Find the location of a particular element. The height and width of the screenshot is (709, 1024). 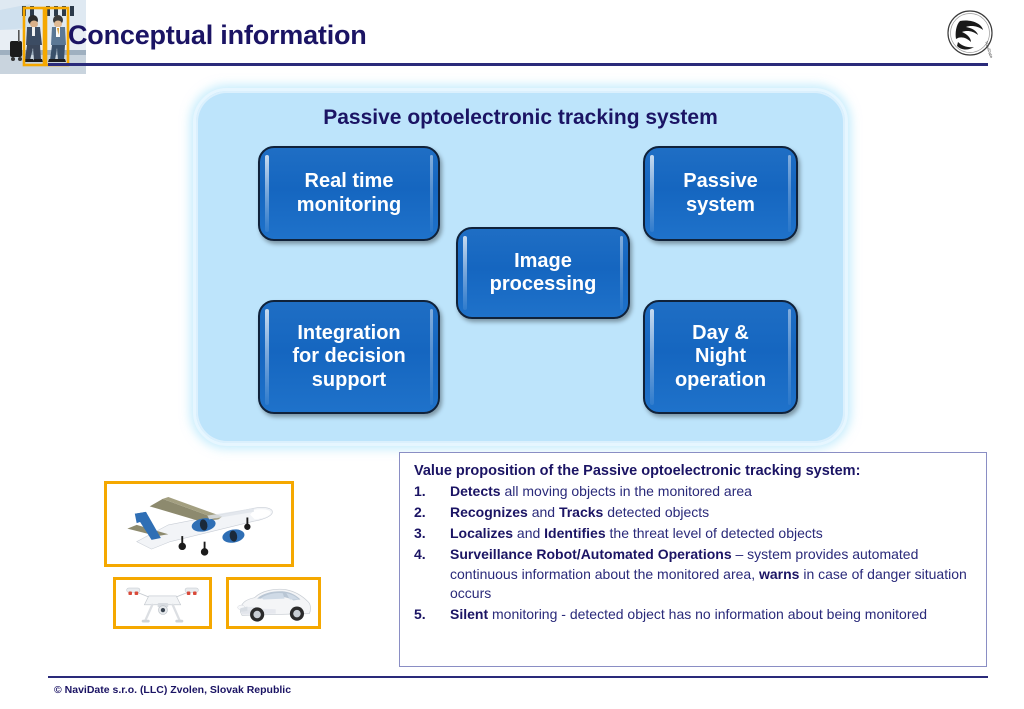

svg-text: NaviDate is located at coordinates (989, 49).